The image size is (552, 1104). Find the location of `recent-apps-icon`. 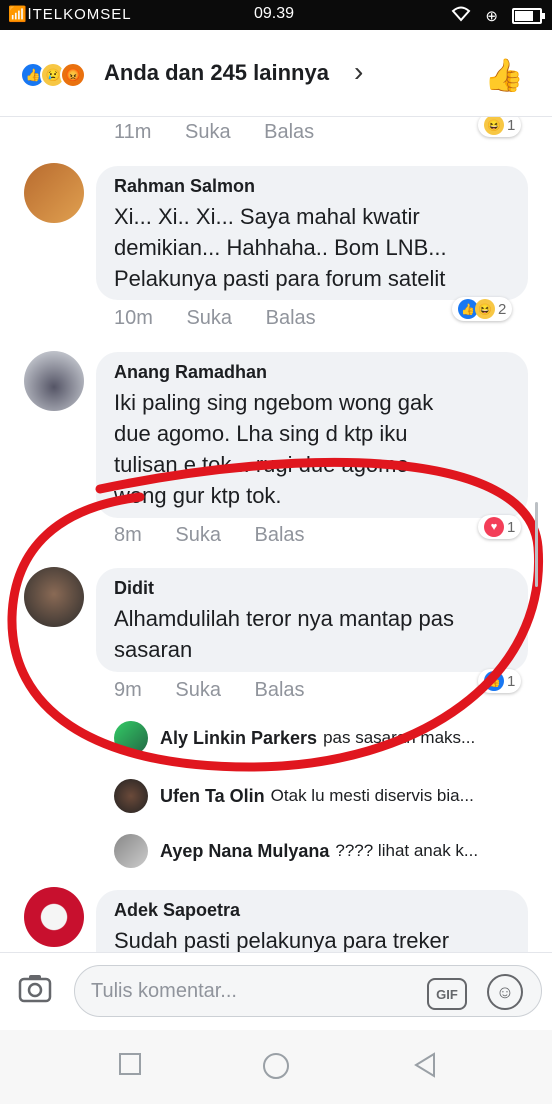

recent-apps-icon is located at coordinates (130, 1067).